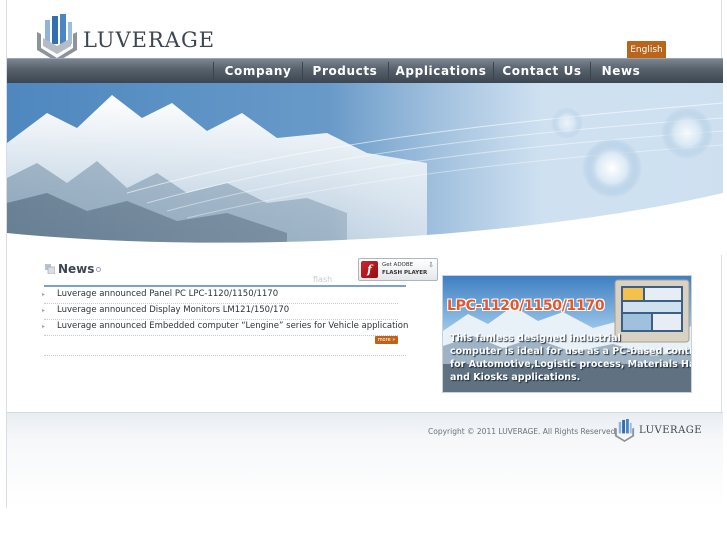  I want to click on circle-icon, so click(98, 269).